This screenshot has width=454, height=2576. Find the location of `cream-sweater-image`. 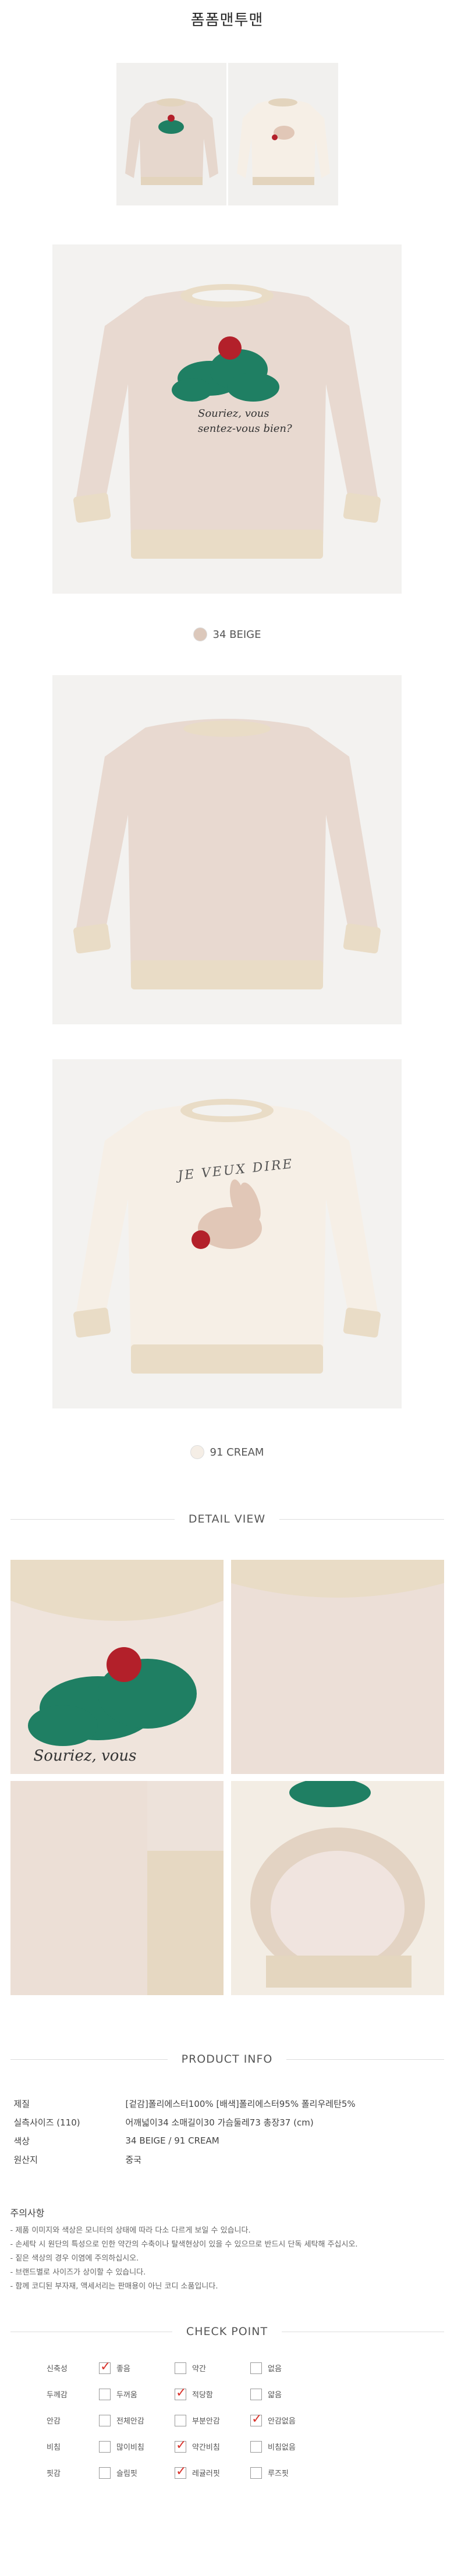

cream-sweater-image is located at coordinates (227, 1233).